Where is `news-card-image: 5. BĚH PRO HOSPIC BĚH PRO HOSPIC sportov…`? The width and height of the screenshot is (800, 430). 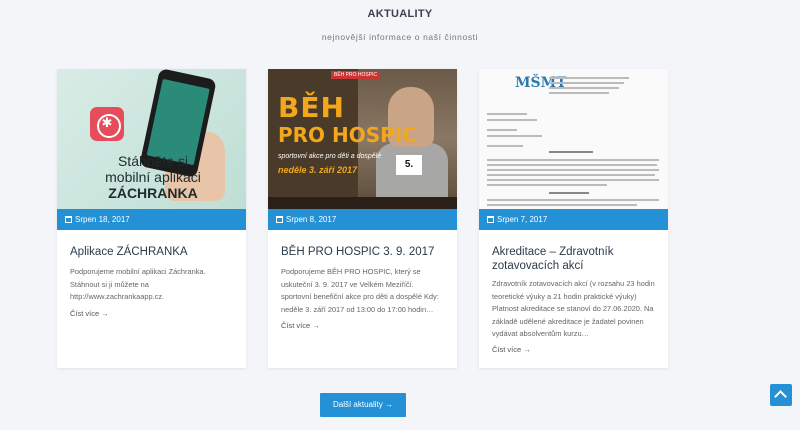
news-card-image: 5. BĚH PRO HOSPIC BĚH PRO HOSPIC sportov… is located at coordinates (362, 139).